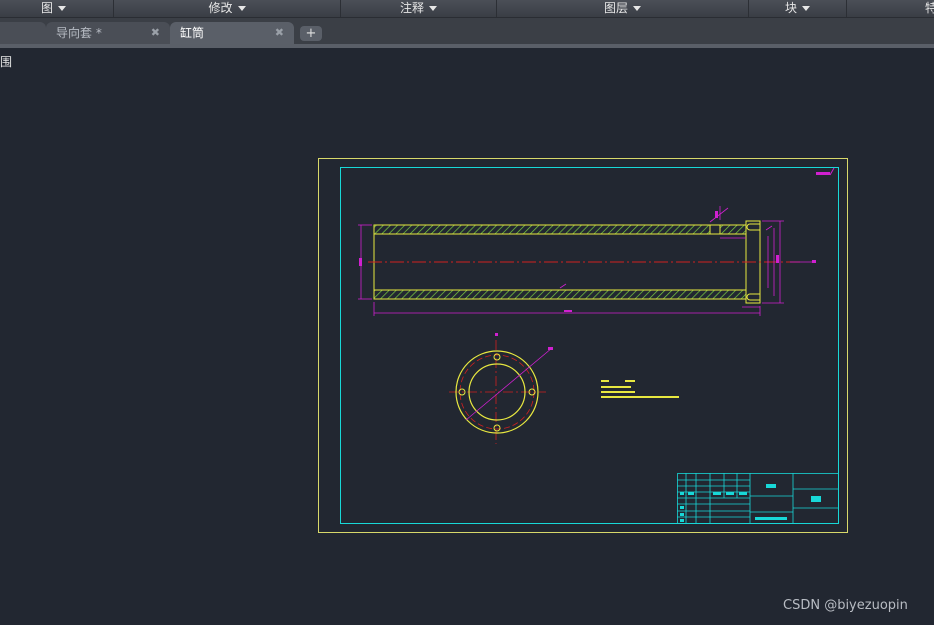  Describe the element at coordinates (825, 171) in the screenshot. I see `roughness-note` at that location.